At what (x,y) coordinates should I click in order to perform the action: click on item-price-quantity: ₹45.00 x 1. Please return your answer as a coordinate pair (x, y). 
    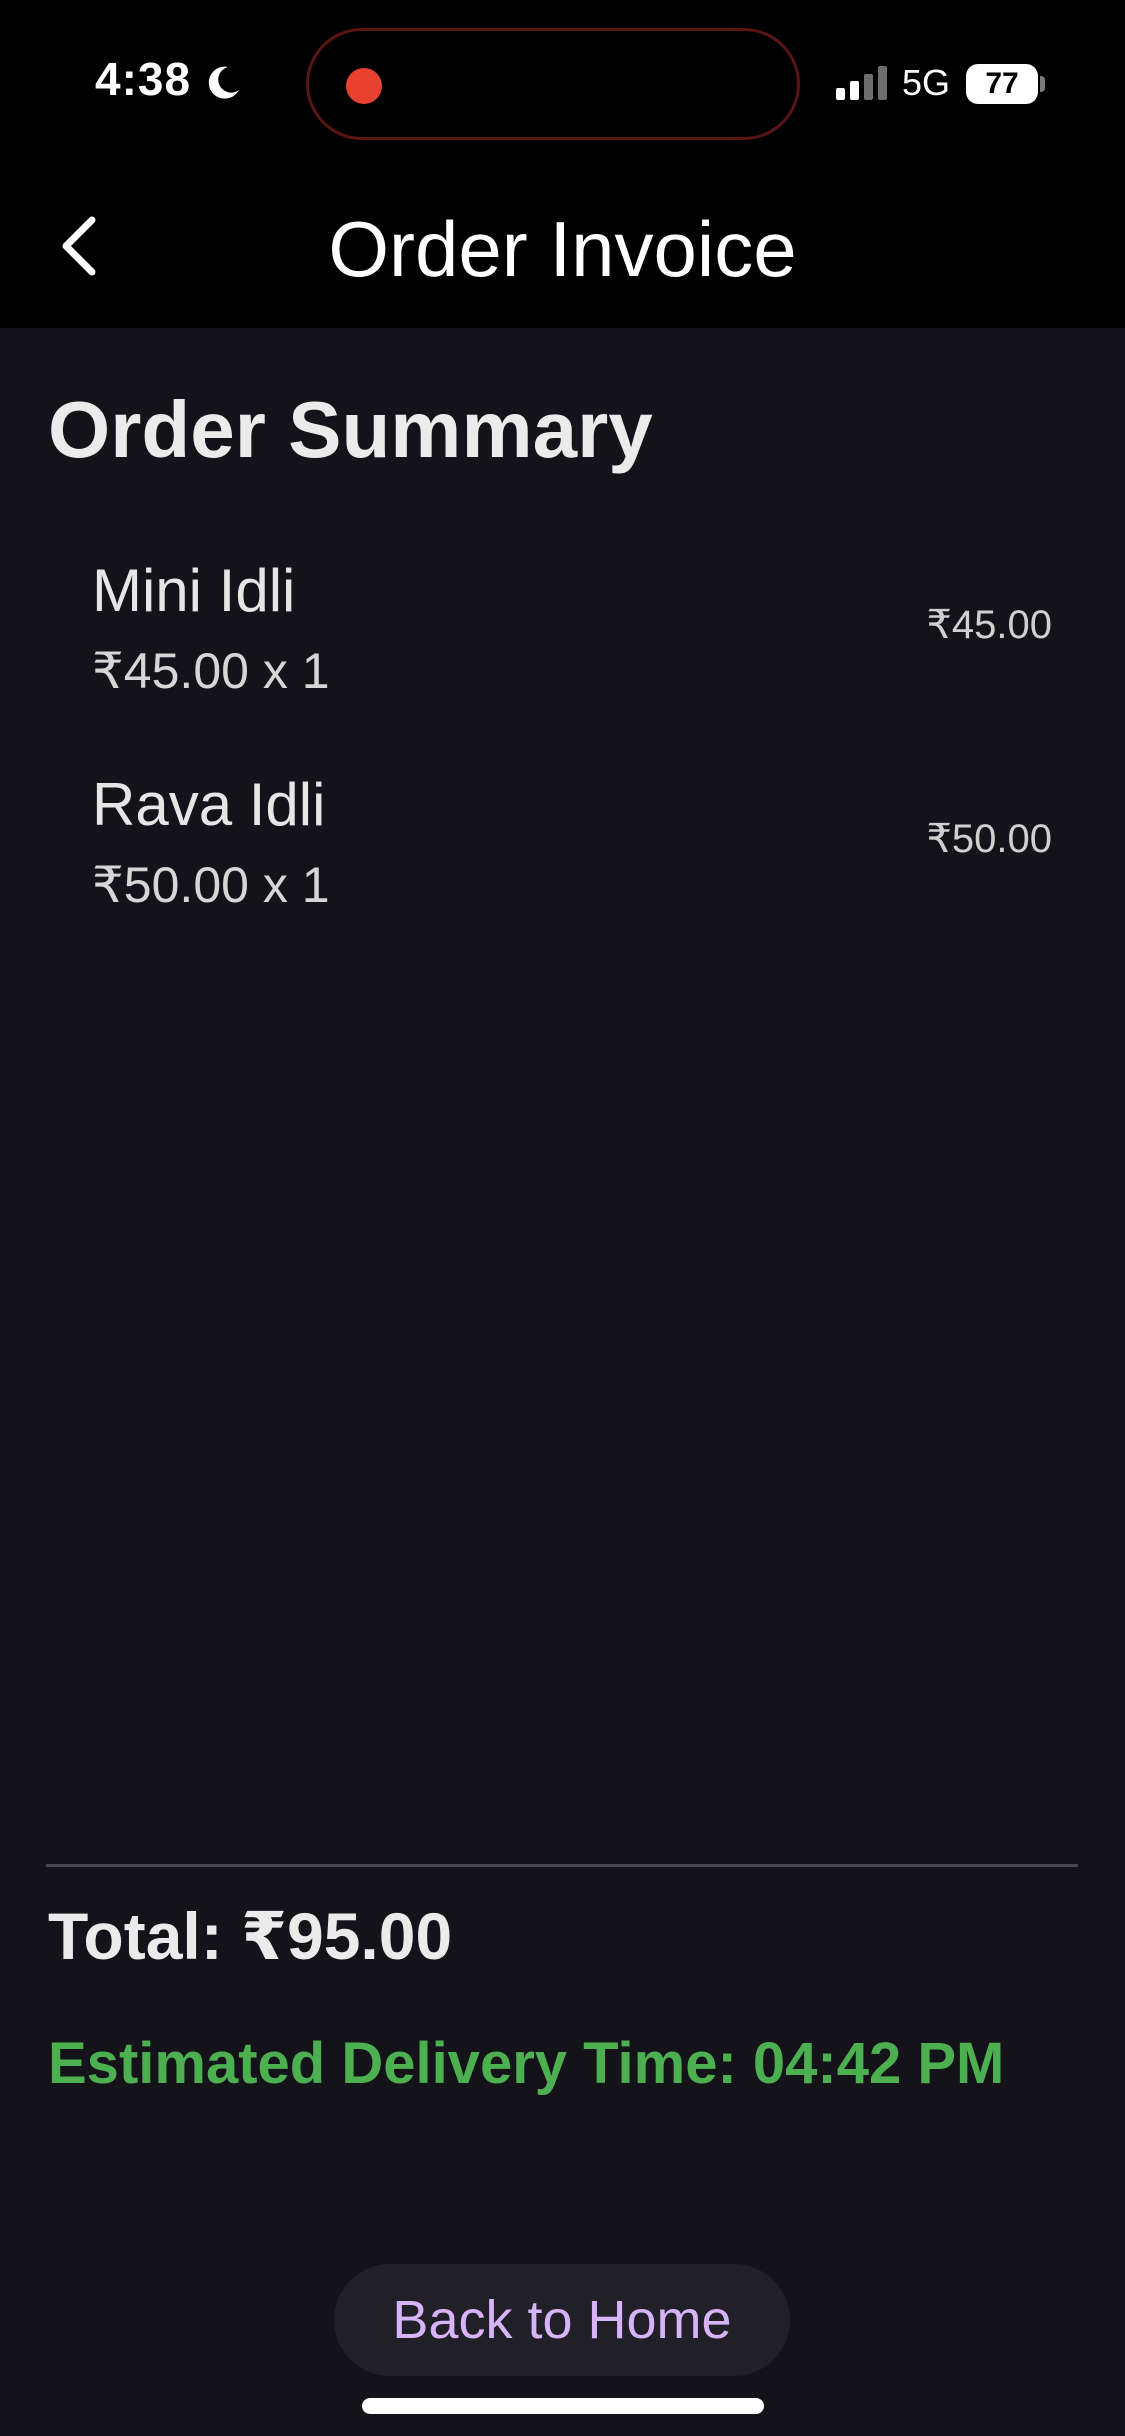
    Looking at the image, I should click on (211, 671).